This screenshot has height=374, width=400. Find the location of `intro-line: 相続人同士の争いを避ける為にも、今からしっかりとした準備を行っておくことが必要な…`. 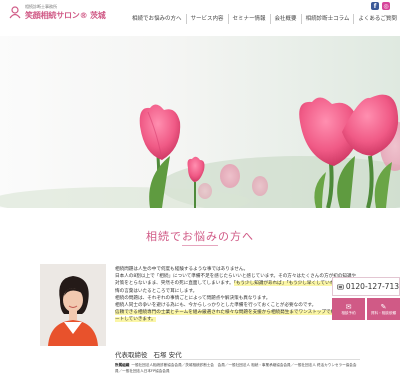

intro-line: 相続人同士の争いを避ける為にも、今からしっかりとした準備を行っておくことが必要な… is located at coordinates (216, 306).